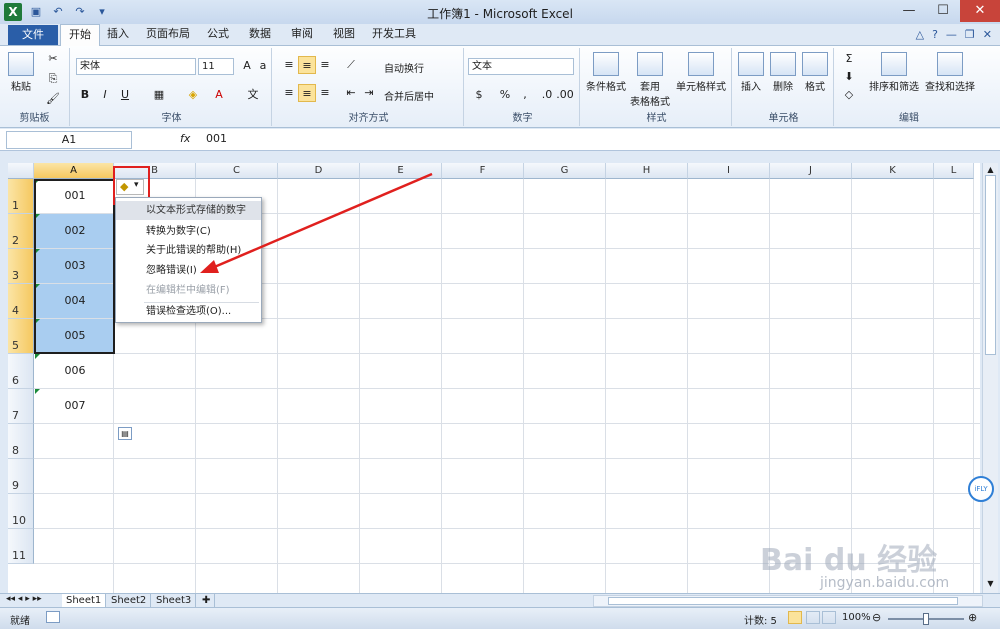 Image resolution: width=1000 pixels, height=629 pixels. Describe the element at coordinates (105, 95) in the screenshot. I see `italic-button: I` at that location.